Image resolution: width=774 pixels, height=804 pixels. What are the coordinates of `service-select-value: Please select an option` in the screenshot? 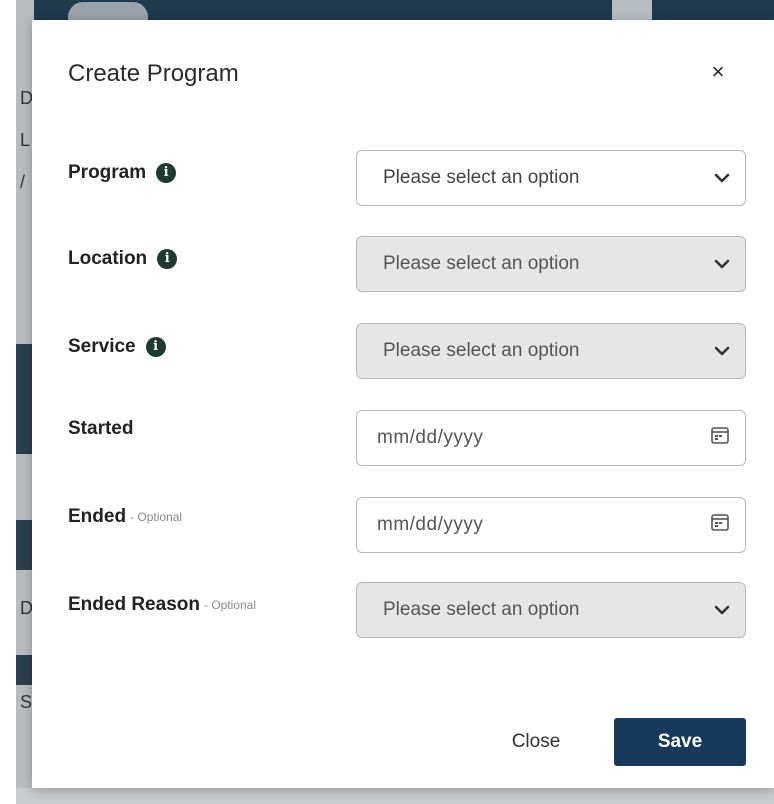 It's located at (481, 350).